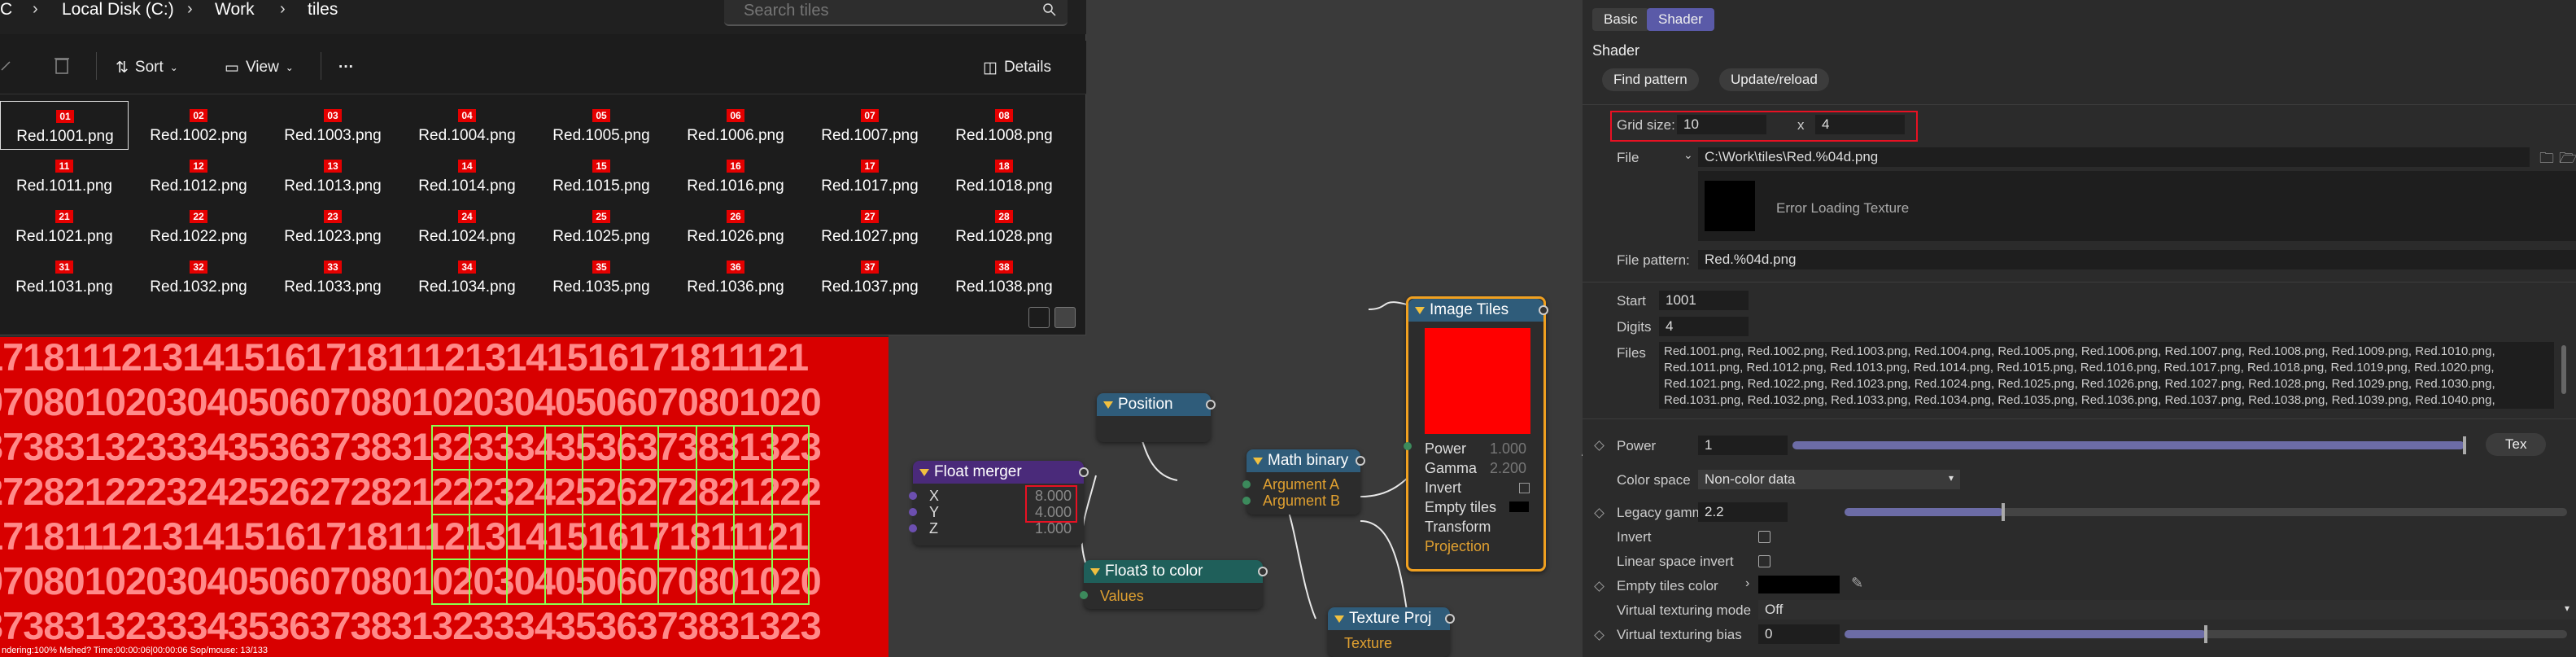 This screenshot has width=2576, height=657. I want to click on delete-icon, so click(62, 65).